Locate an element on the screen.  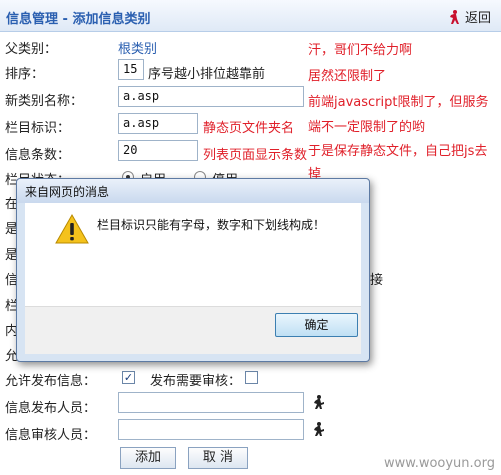
count-label: 信息条数： is located at coordinates (38, 155).